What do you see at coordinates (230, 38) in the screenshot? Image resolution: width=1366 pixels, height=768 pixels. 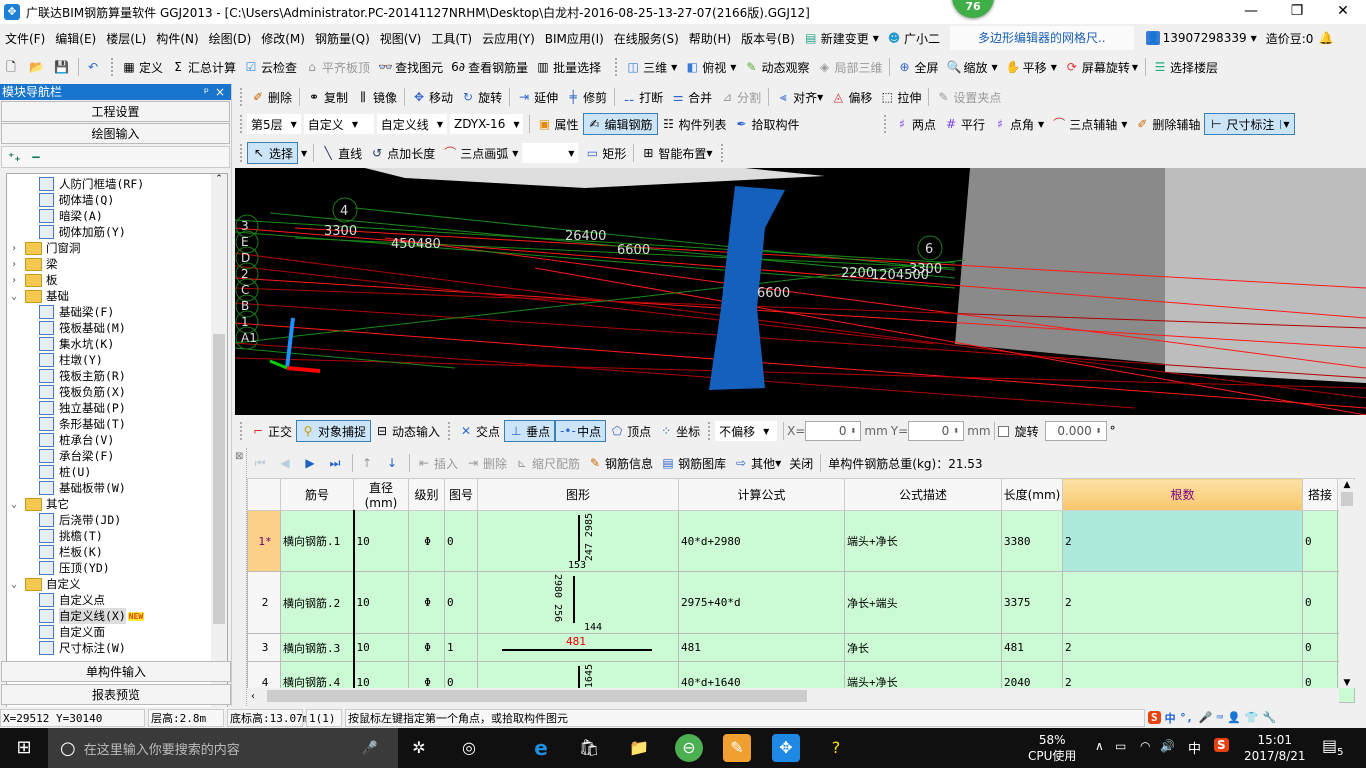 I see `menu-draw: 绘图(D)` at bounding box center [230, 38].